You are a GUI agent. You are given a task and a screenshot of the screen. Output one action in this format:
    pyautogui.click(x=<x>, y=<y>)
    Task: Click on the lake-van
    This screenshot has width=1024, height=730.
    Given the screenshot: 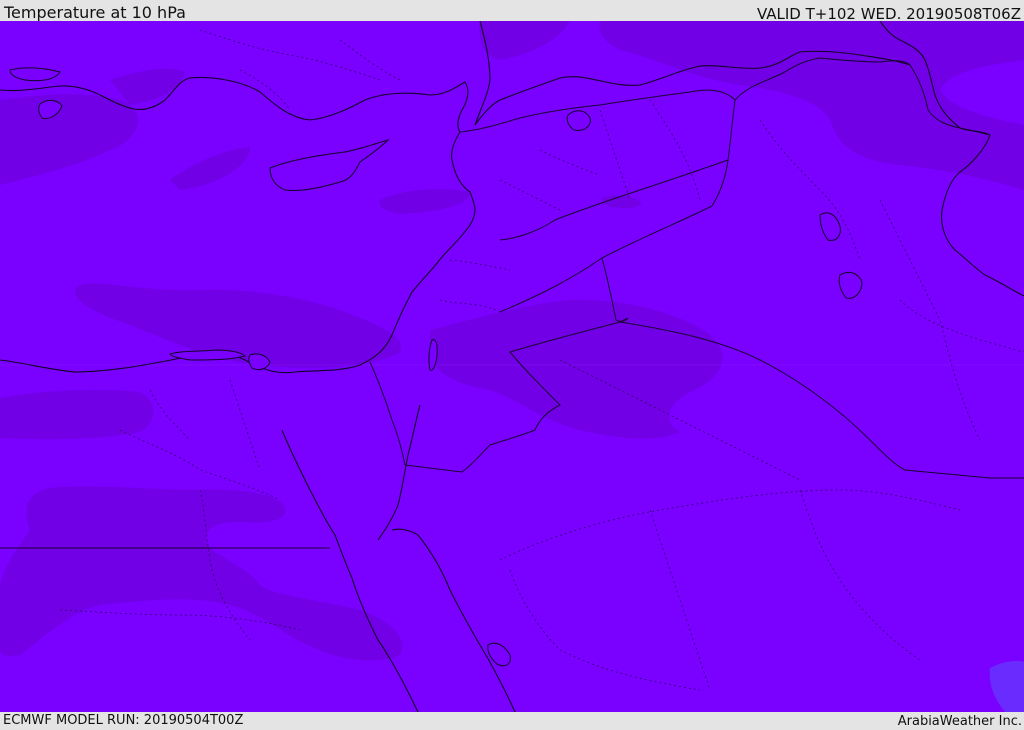 What is the action you would take?
    pyautogui.click(x=578, y=120)
    